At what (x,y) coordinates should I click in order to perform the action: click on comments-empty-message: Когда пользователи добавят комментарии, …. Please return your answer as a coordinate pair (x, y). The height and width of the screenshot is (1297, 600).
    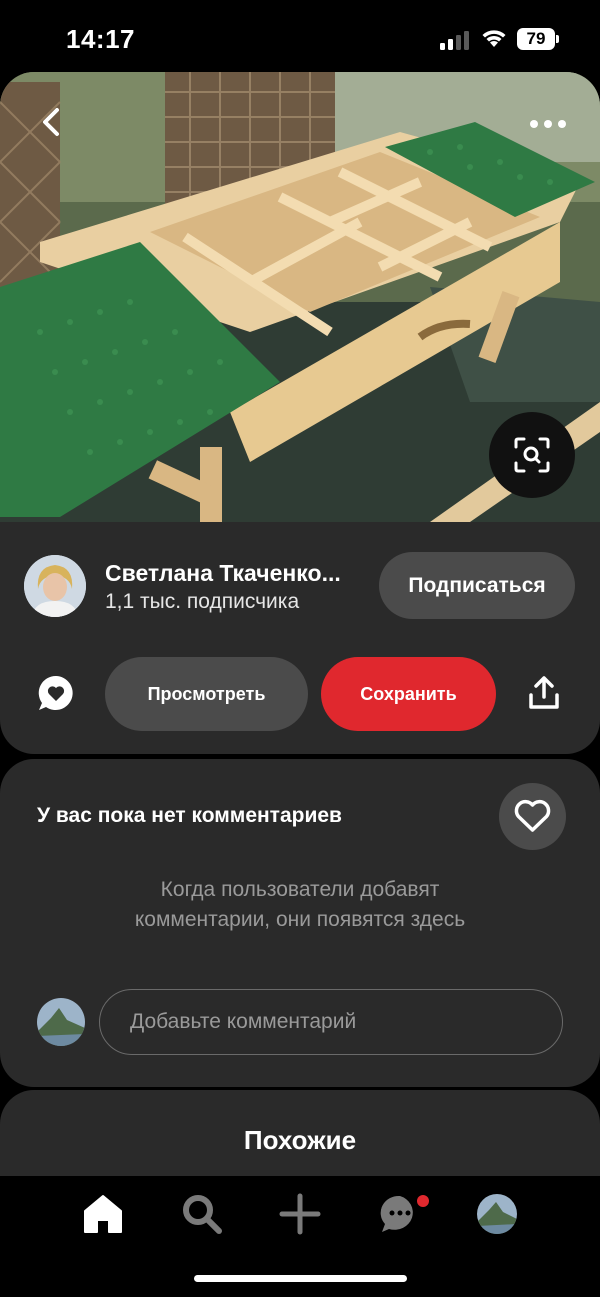
    Looking at the image, I should click on (300, 904).